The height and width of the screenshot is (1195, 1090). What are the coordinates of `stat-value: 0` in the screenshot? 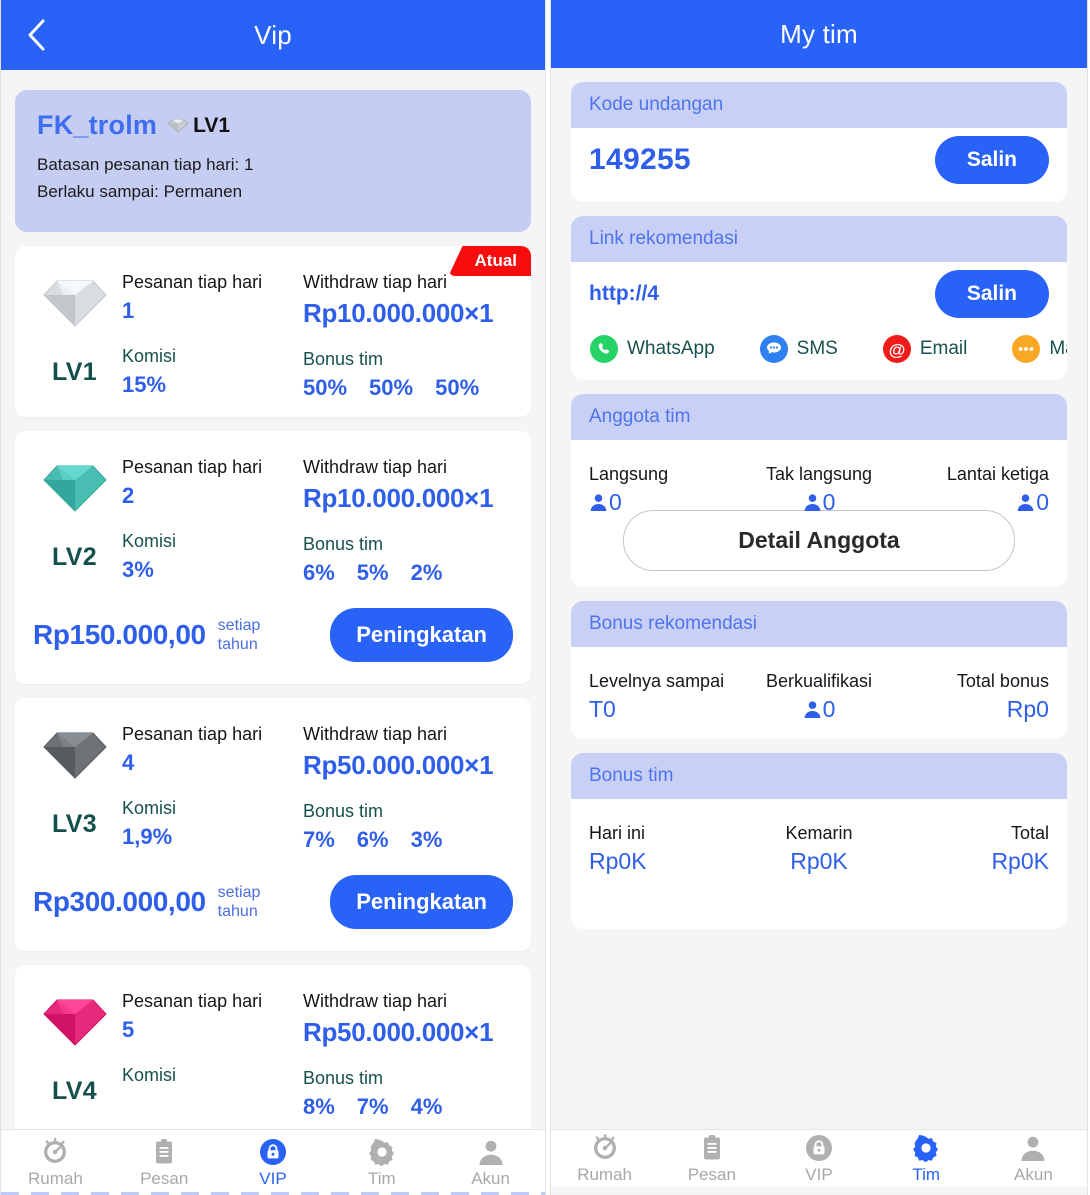 It's located at (818, 709).